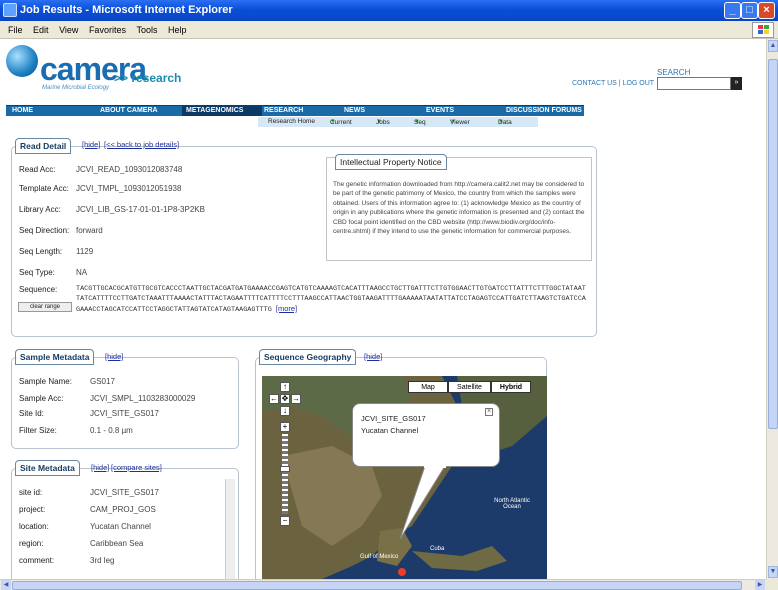 The image size is (778, 590). I want to click on subnav-current: Current ▼, so click(341, 122).